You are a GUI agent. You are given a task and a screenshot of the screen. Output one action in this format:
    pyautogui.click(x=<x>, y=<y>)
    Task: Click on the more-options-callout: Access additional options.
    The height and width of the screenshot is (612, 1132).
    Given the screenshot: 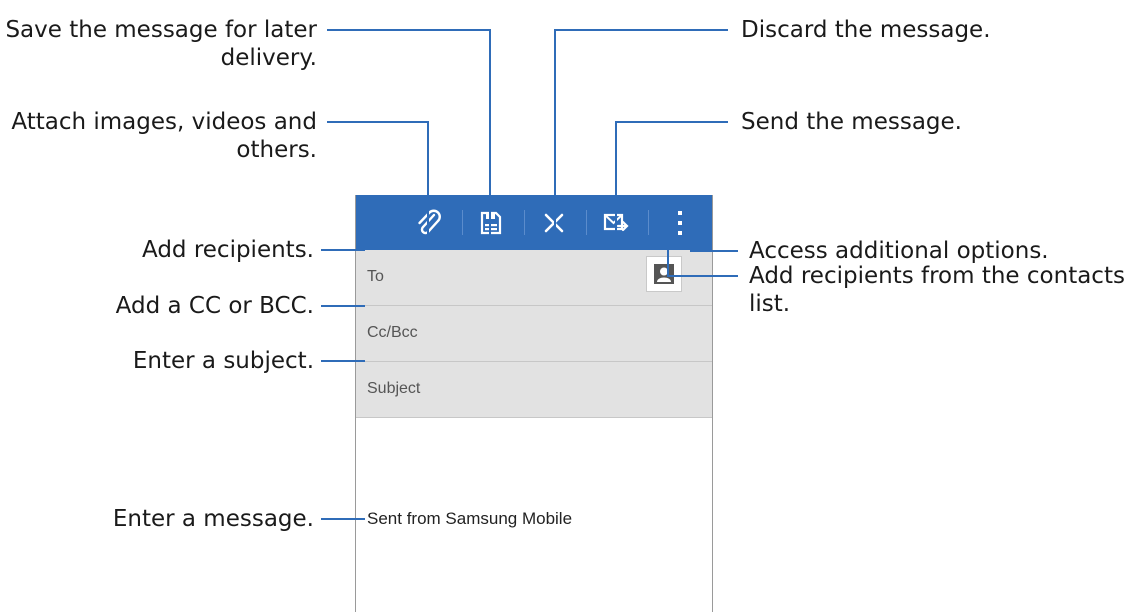 What is the action you would take?
    pyautogui.click(x=899, y=251)
    